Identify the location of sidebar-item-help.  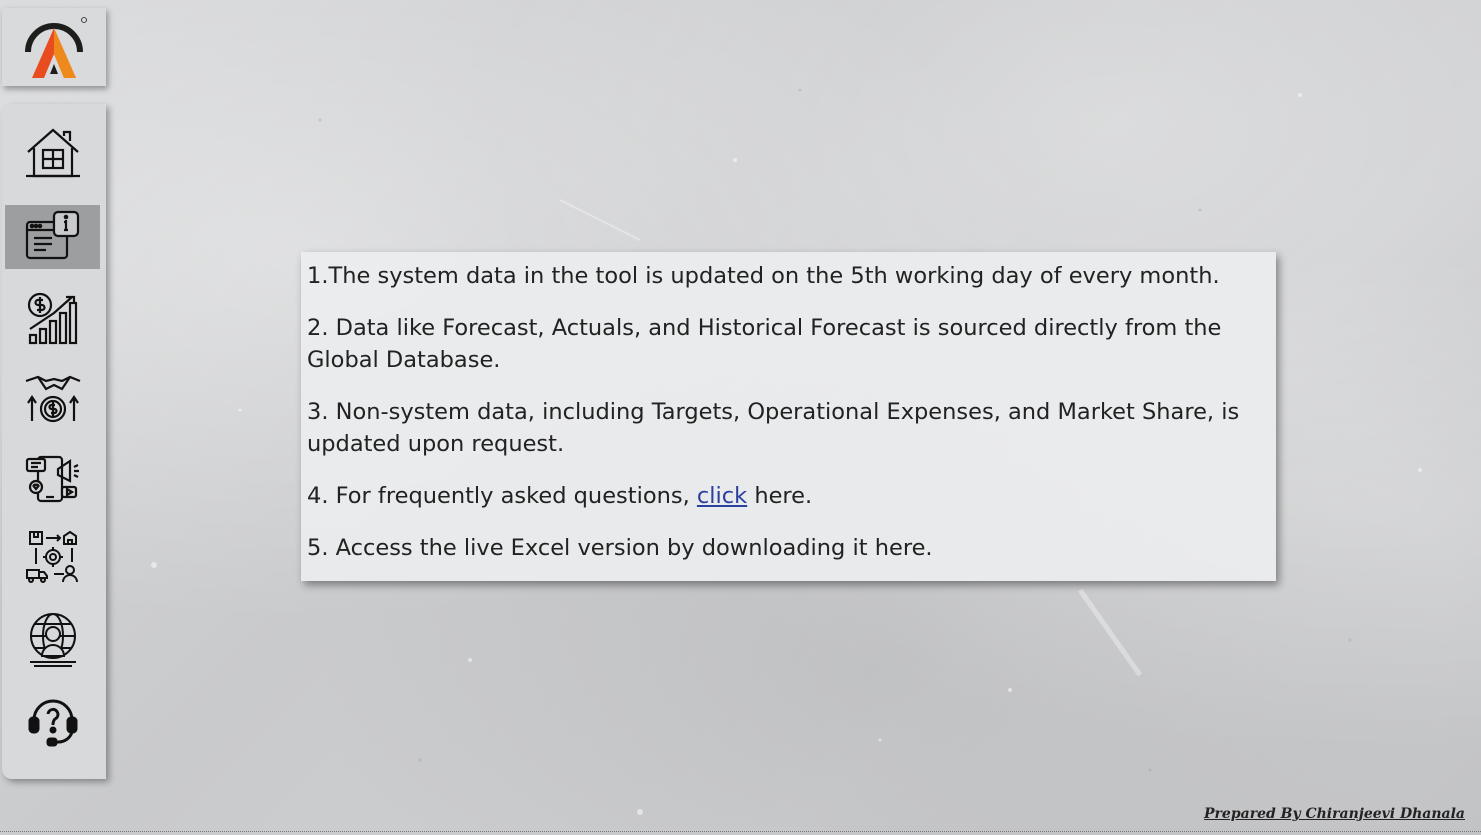
(52, 719).